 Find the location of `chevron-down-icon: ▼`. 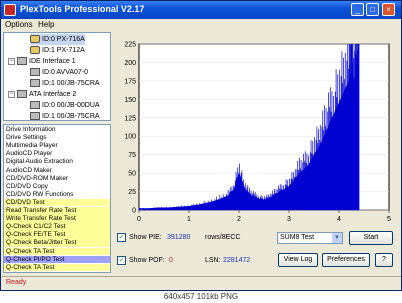

chevron-down-icon: ▼ is located at coordinates (337, 238).